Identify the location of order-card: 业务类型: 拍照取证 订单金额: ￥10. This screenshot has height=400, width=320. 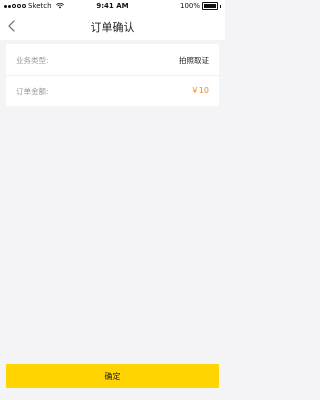
(112, 75).